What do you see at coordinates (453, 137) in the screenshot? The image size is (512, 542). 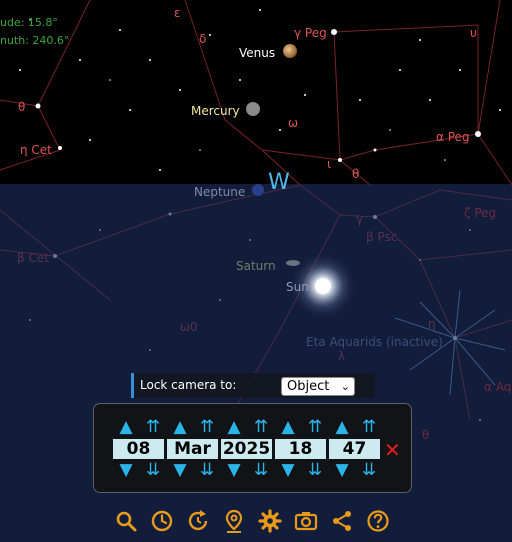 I see `label-alpha-peg: α Peg` at bounding box center [453, 137].